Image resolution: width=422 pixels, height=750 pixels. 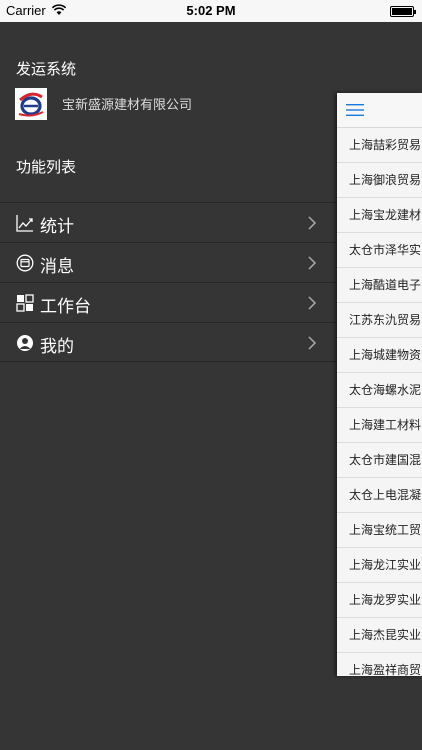 What do you see at coordinates (57, 267) in the screenshot?
I see `menu-item-label: 消息` at bounding box center [57, 267].